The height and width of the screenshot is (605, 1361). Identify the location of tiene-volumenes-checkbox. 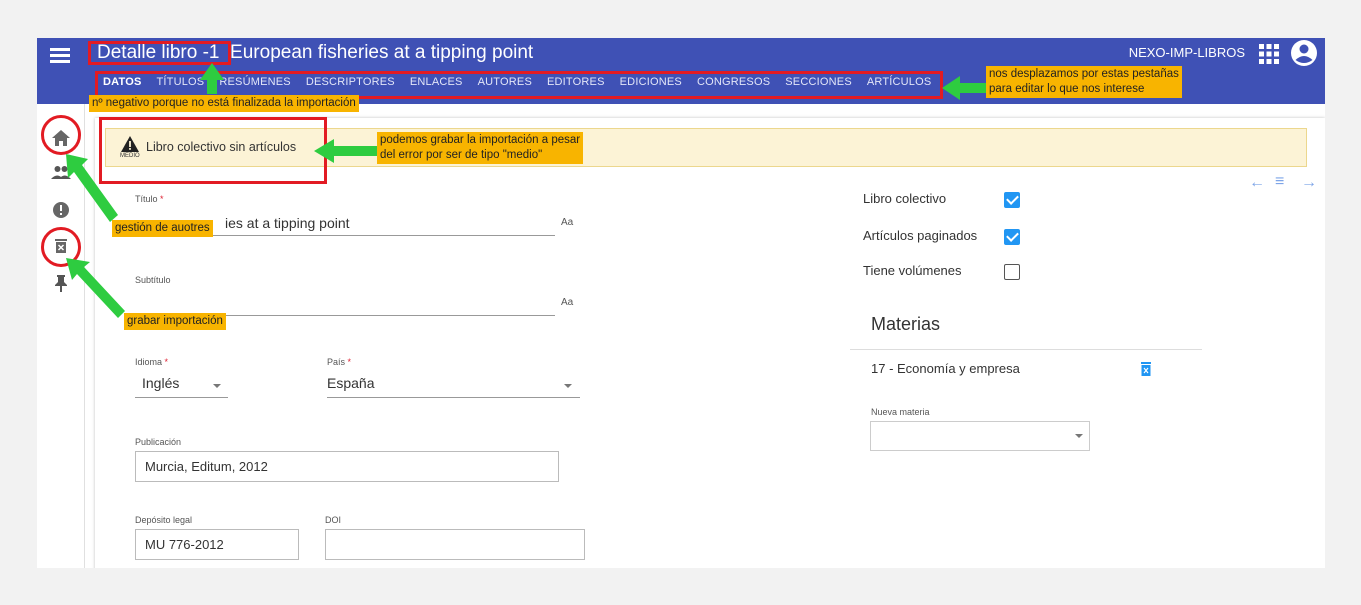
(1012, 272).